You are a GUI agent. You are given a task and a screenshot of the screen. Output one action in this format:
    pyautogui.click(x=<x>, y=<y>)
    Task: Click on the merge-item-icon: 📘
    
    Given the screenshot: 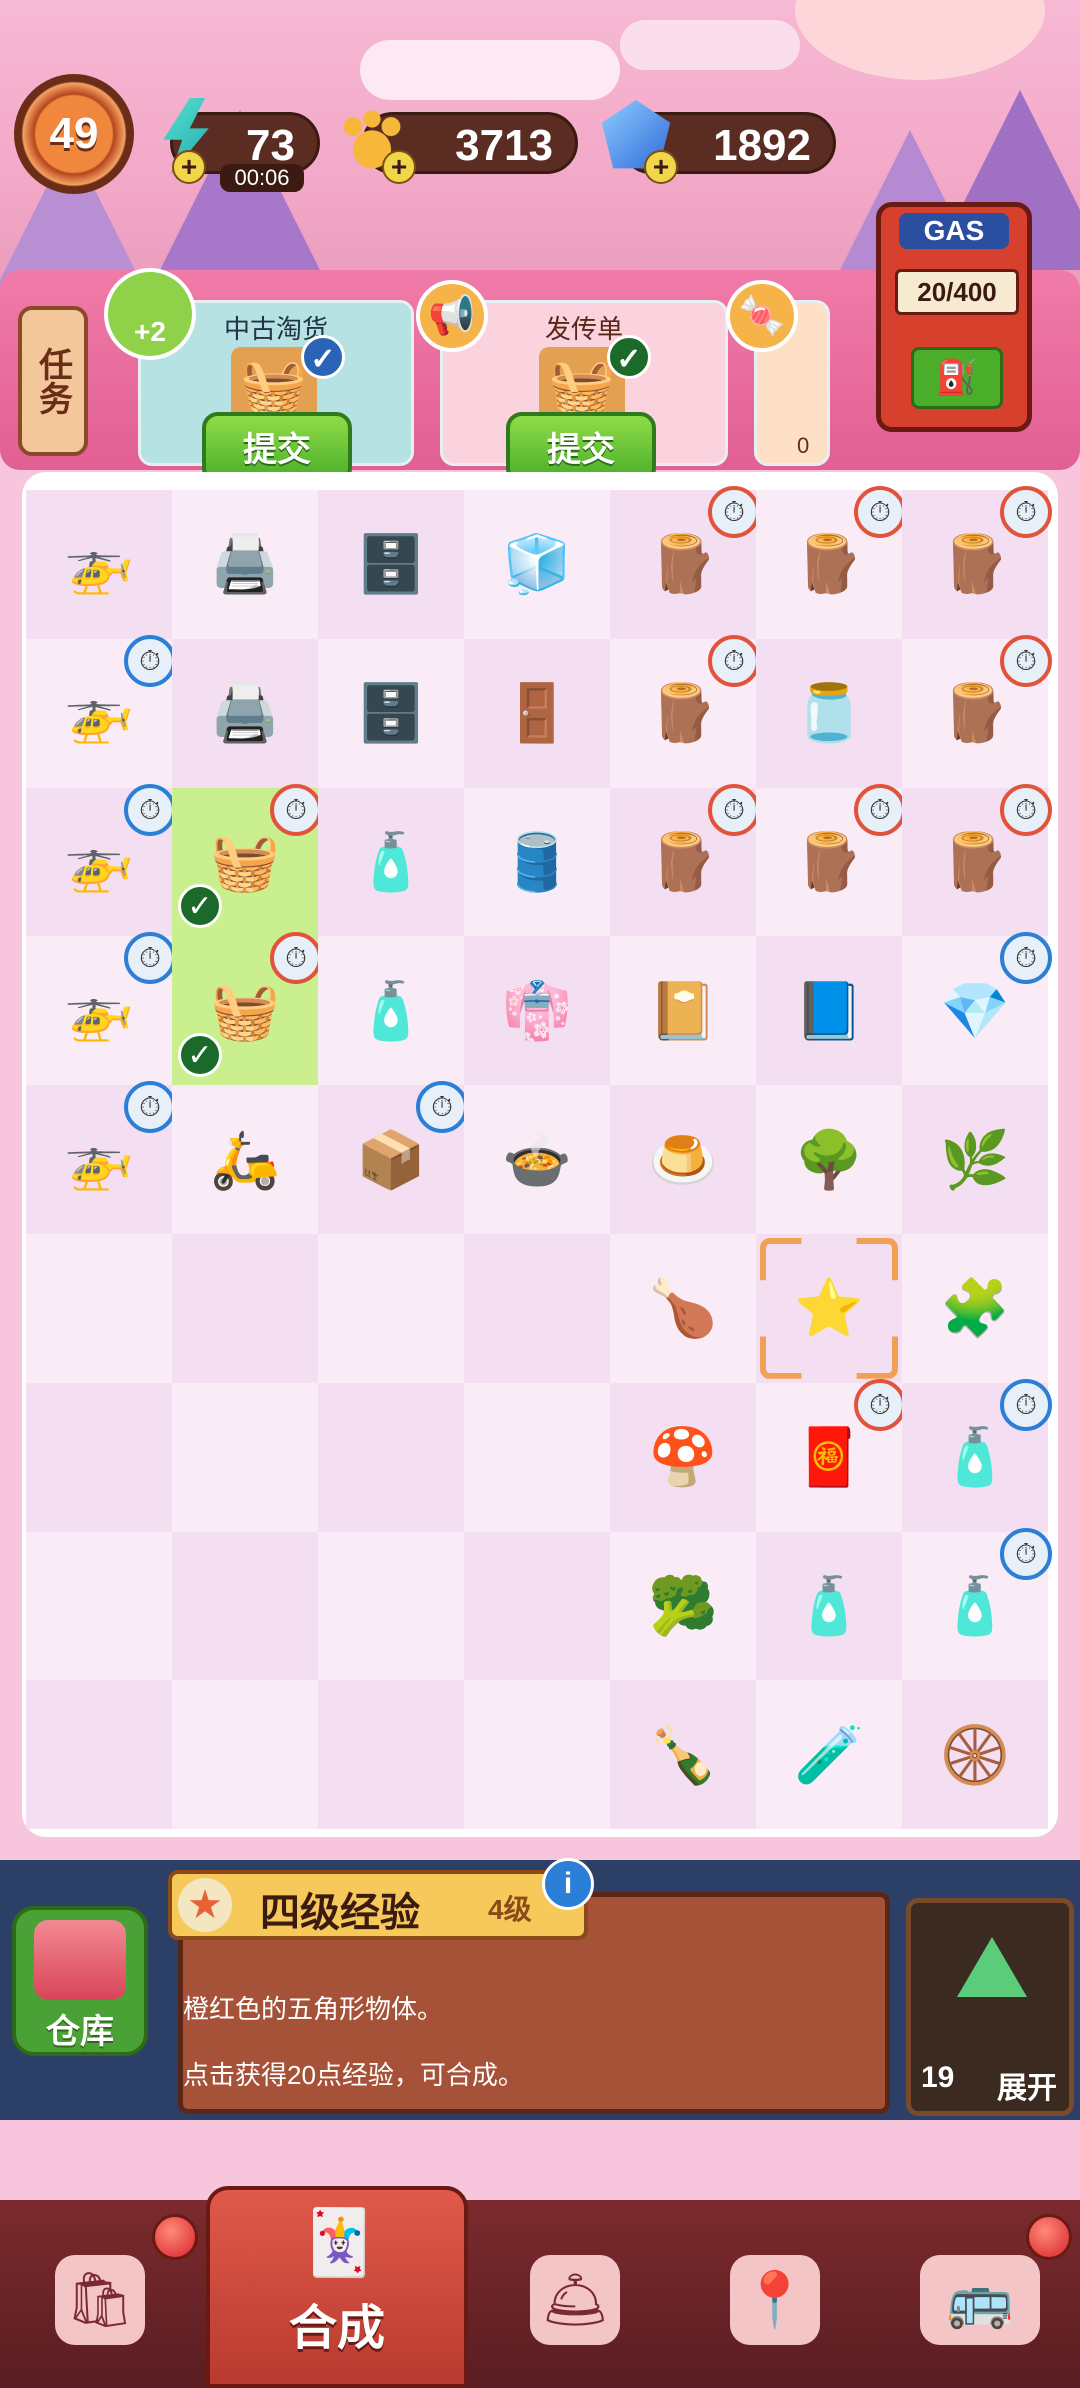 What is the action you would take?
    pyautogui.click(x=829, y=1011)
    